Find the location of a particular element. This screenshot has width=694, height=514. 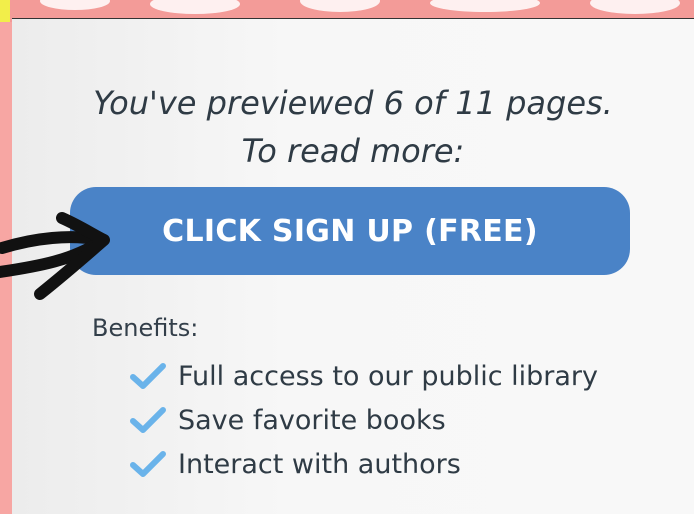

benefit-label: Interact with authors is located at coordinates (319, 464).